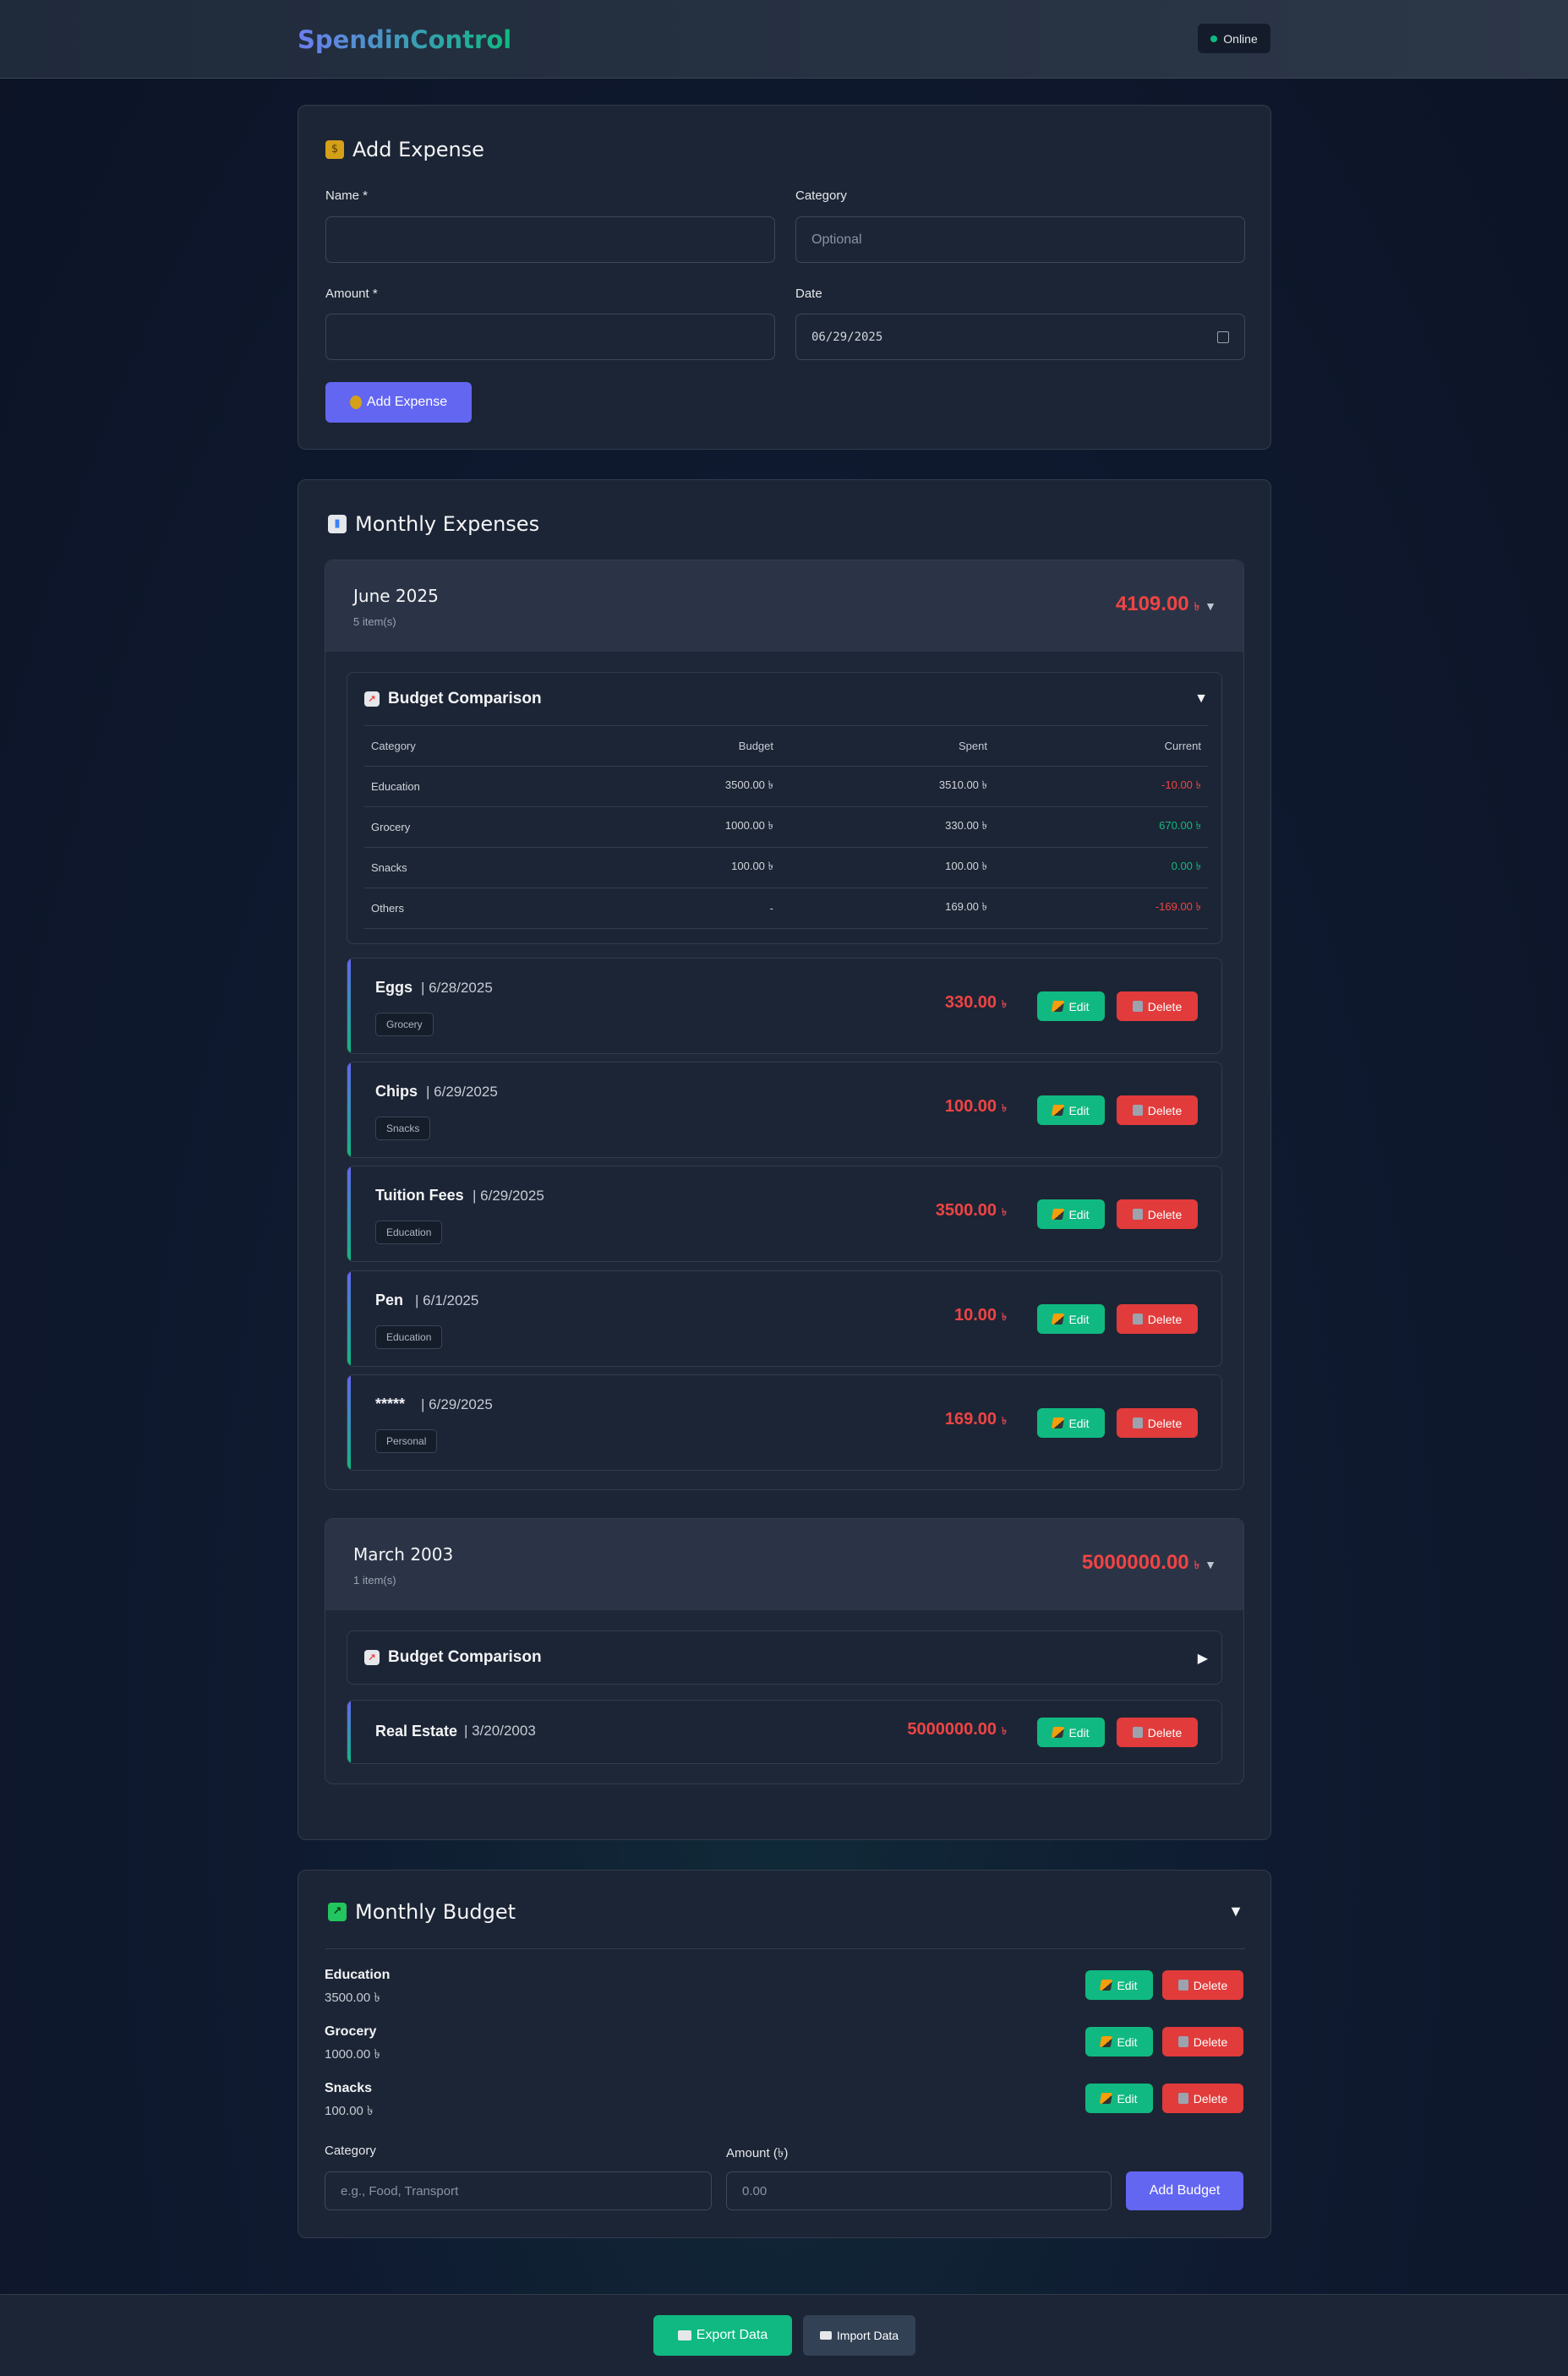 The image size is (1568, 2376). Describe the element at coordinates (352, 2054) in the screenshot. I see `budget-amount: 1000.00 ৳` at that location.